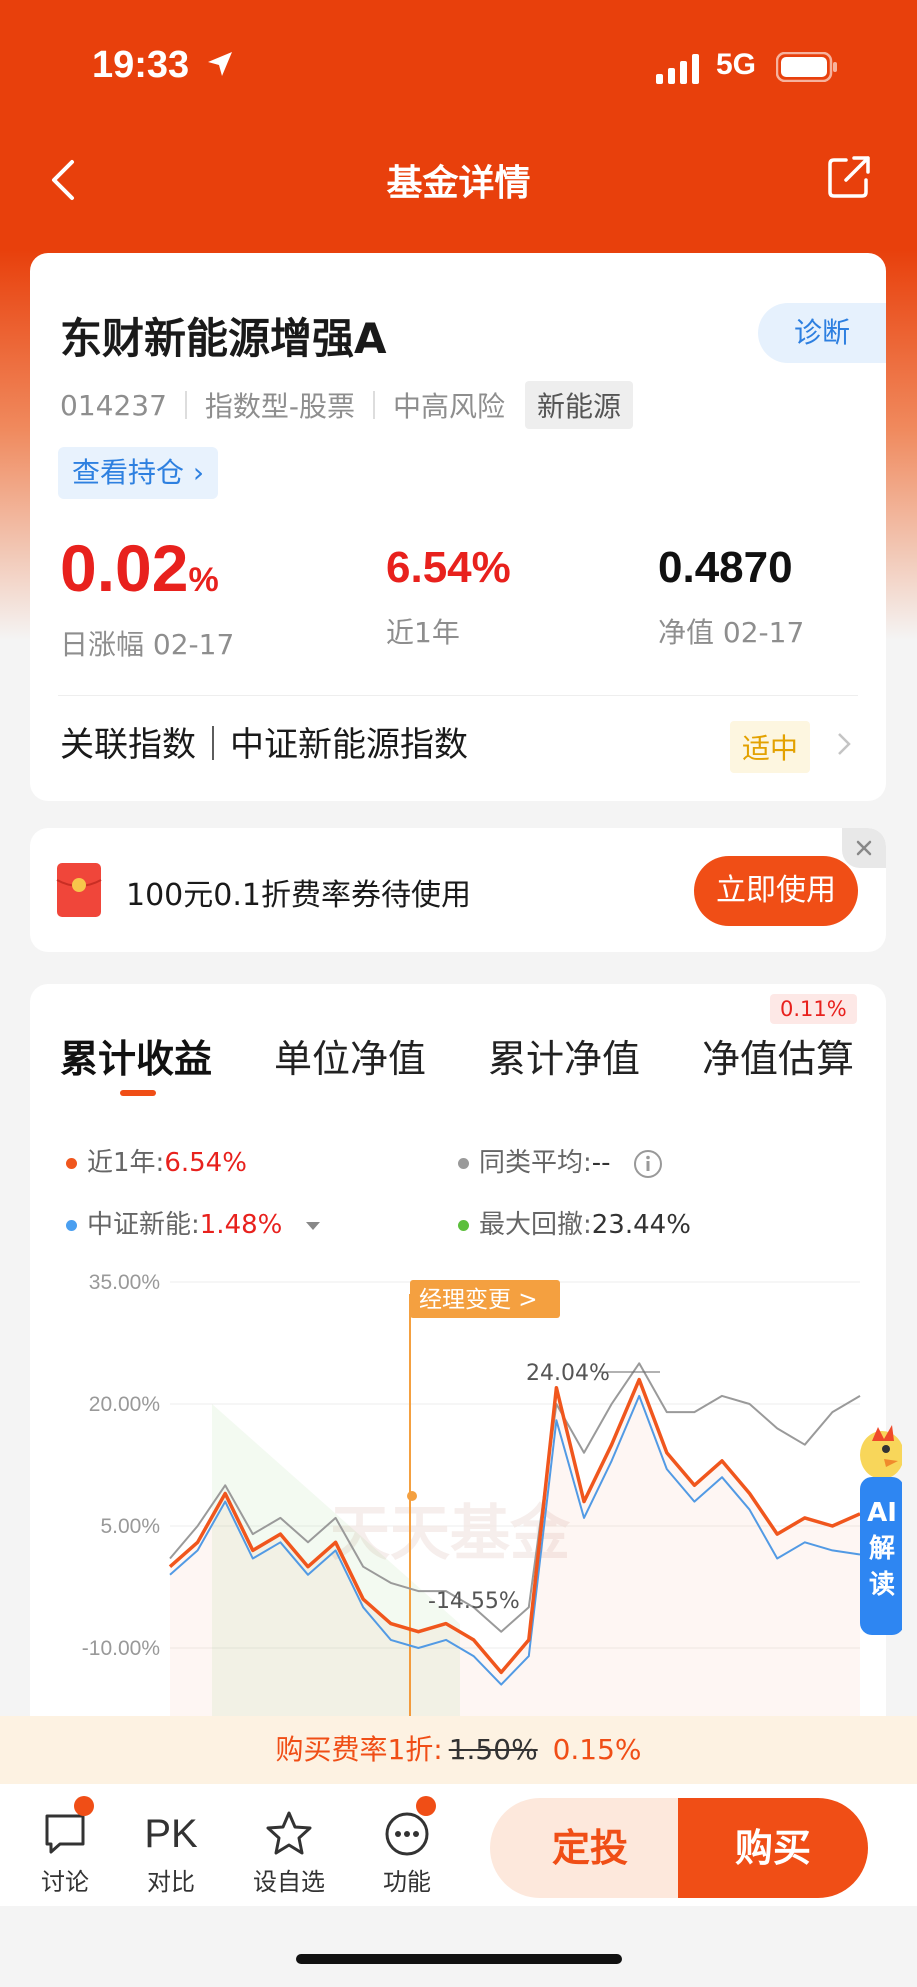 The height and width of the screenshot is (1987, 917). What do you see at coordinates (597, 1749) in the screenshot?
I see `rate-discounted: 0.15%` at bounding box center [597, 1749].